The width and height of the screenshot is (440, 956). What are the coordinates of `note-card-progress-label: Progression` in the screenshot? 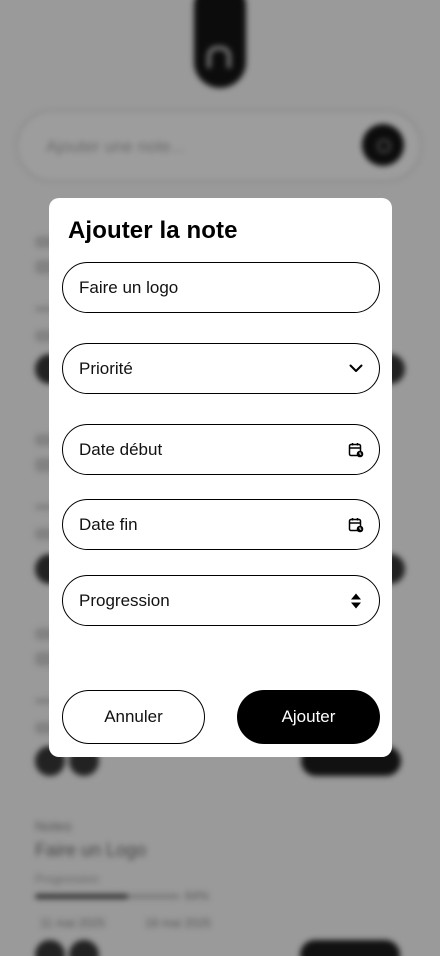 It's located at (67, 879).